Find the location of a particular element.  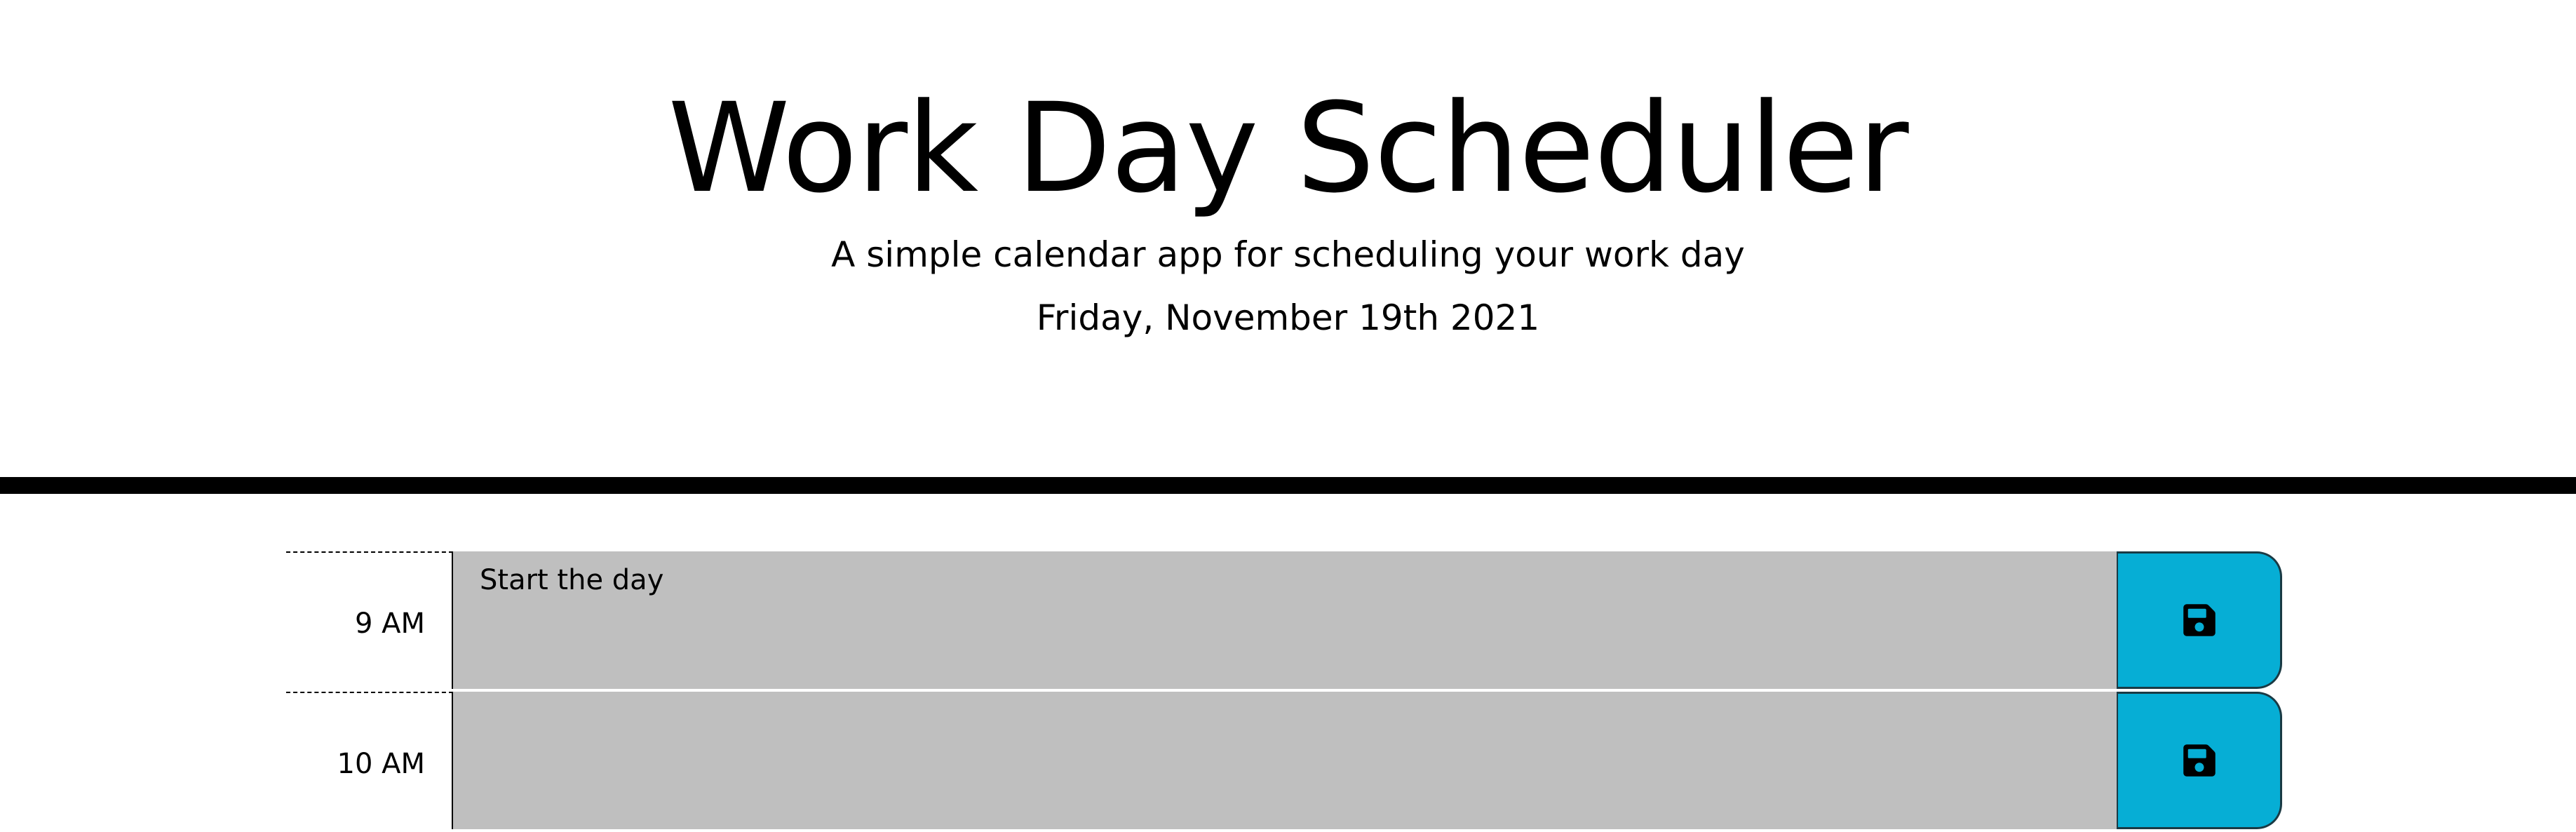

current-date: Friday, November 19th 2021 is located at coordinates (1288, 317).